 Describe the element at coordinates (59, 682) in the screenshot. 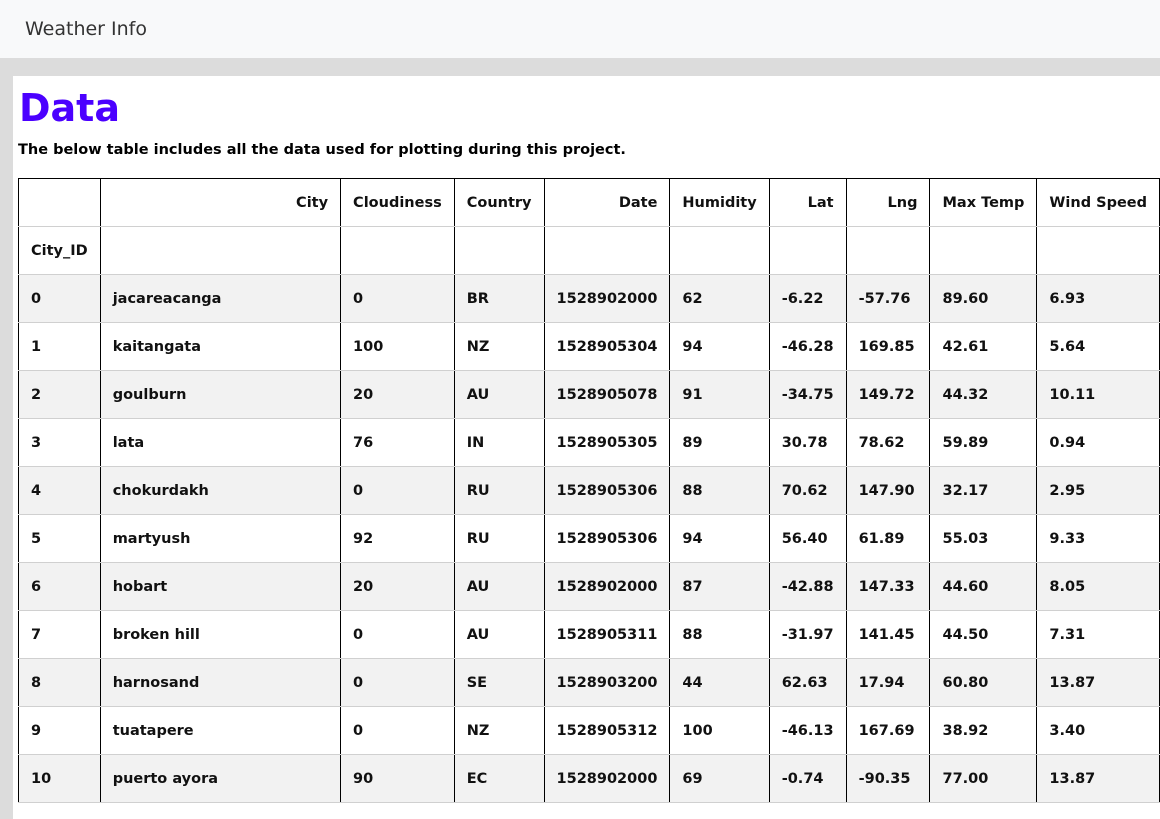

I see `city-id-cell: 8` at that location.